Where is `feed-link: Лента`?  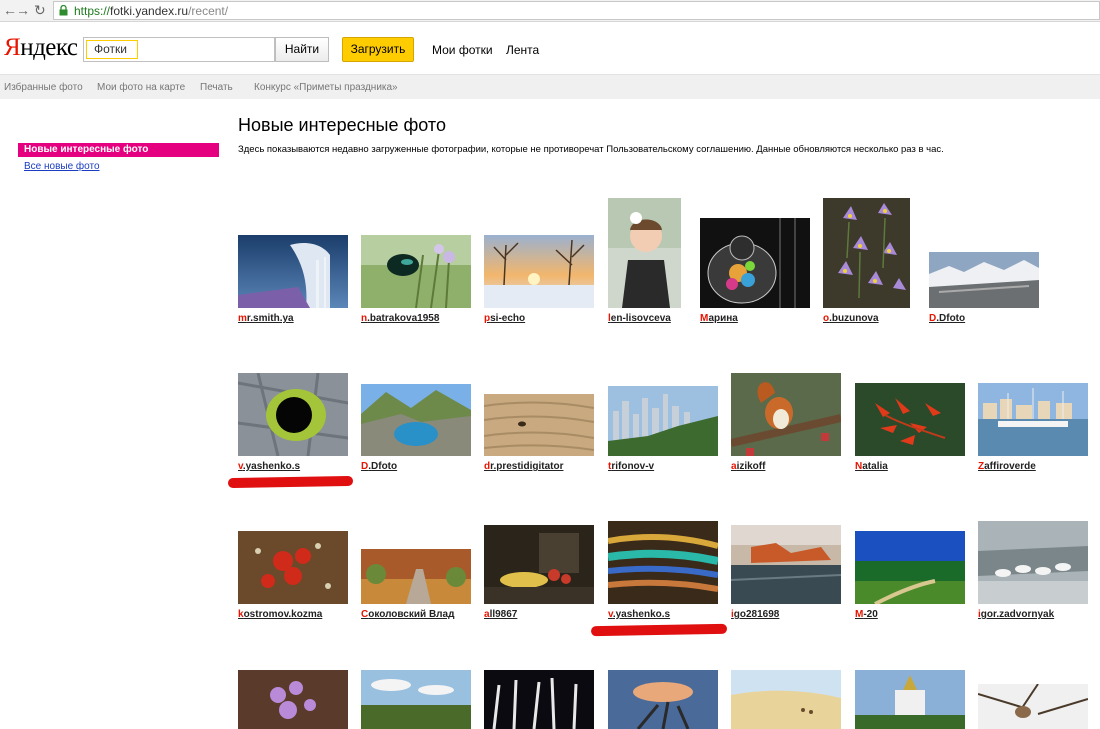
feed-link: Лента is located at coordinates (522, 50).